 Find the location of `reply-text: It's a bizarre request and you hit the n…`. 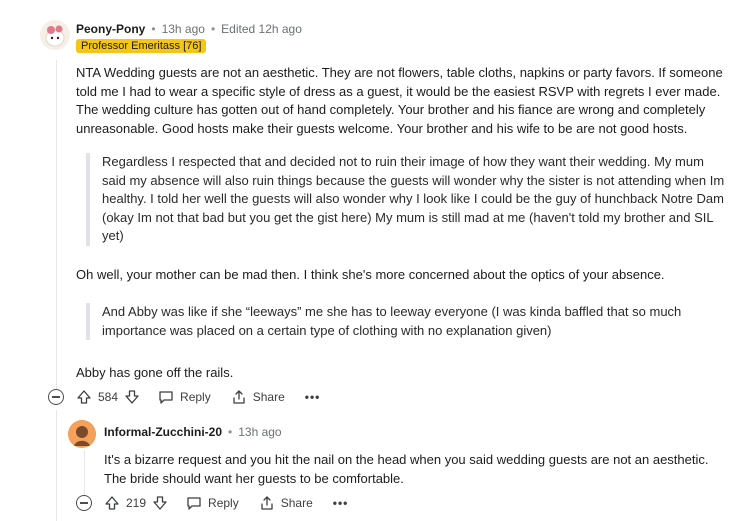

reply-text: It's a bizarre request and you hit the n… is located at coordinates (406, 469).